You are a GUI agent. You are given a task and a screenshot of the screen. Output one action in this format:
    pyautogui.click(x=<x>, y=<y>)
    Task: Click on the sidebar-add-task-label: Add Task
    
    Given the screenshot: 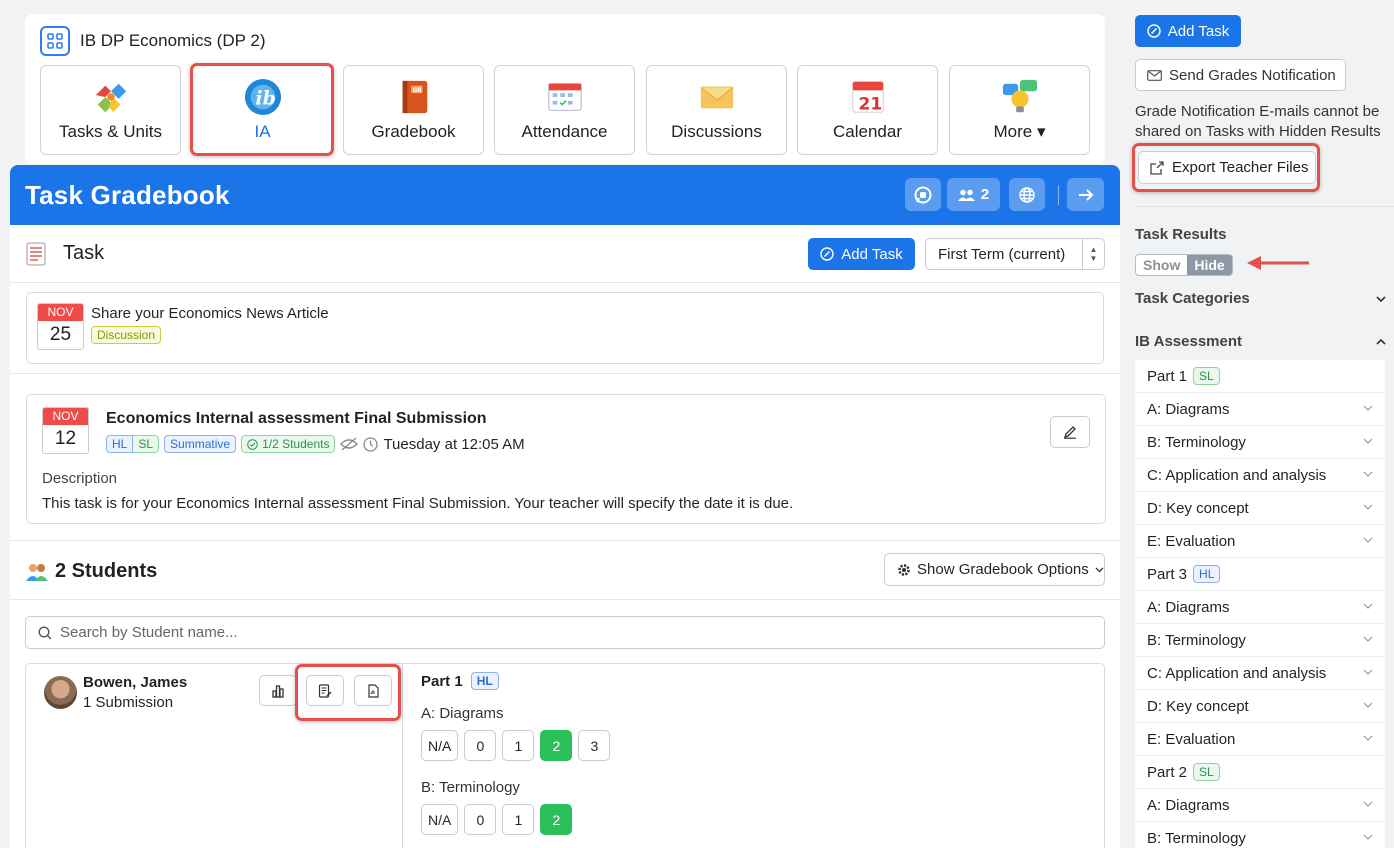 What is the action you would take?
    pyautogui.click(x=1198, y=31)
    